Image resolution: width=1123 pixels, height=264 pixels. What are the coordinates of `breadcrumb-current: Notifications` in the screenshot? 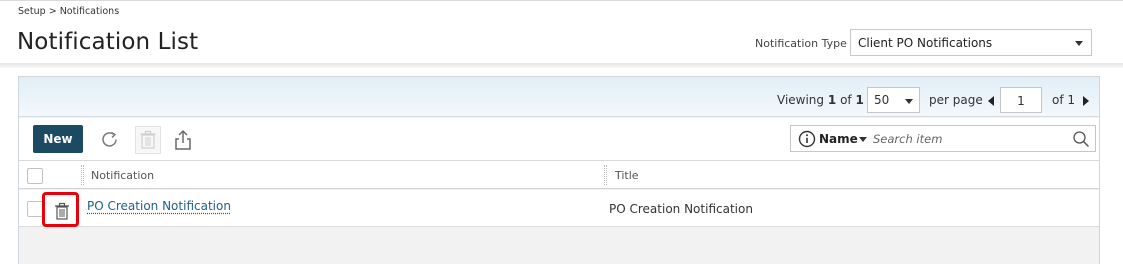 It's located at (89, 11).